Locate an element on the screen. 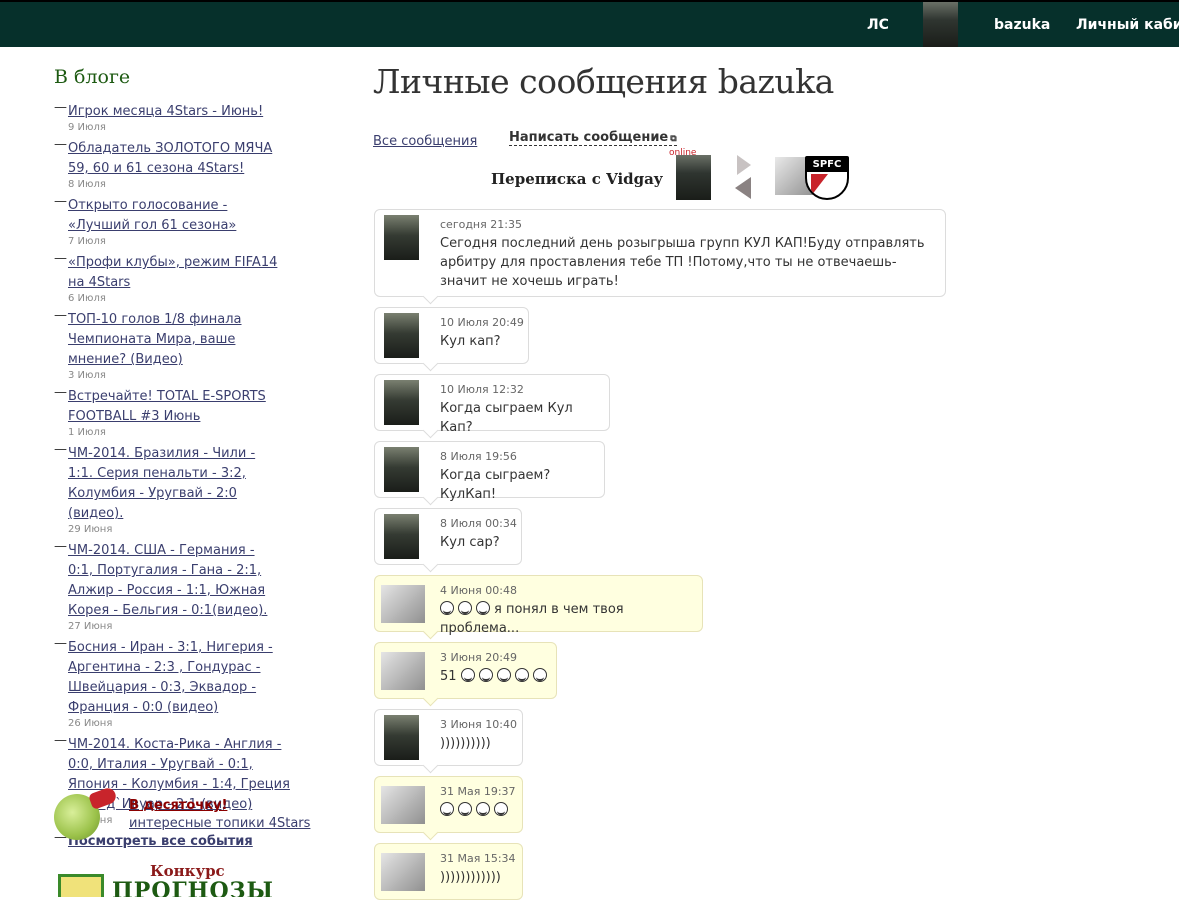  page-title: Личные сообщения bazuka is located at coordinates (603, 81).